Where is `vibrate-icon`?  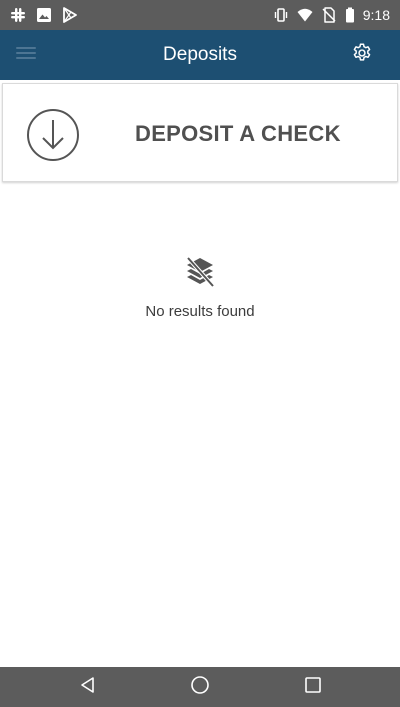
vibrate-icon is located at coordinates (281, 15).